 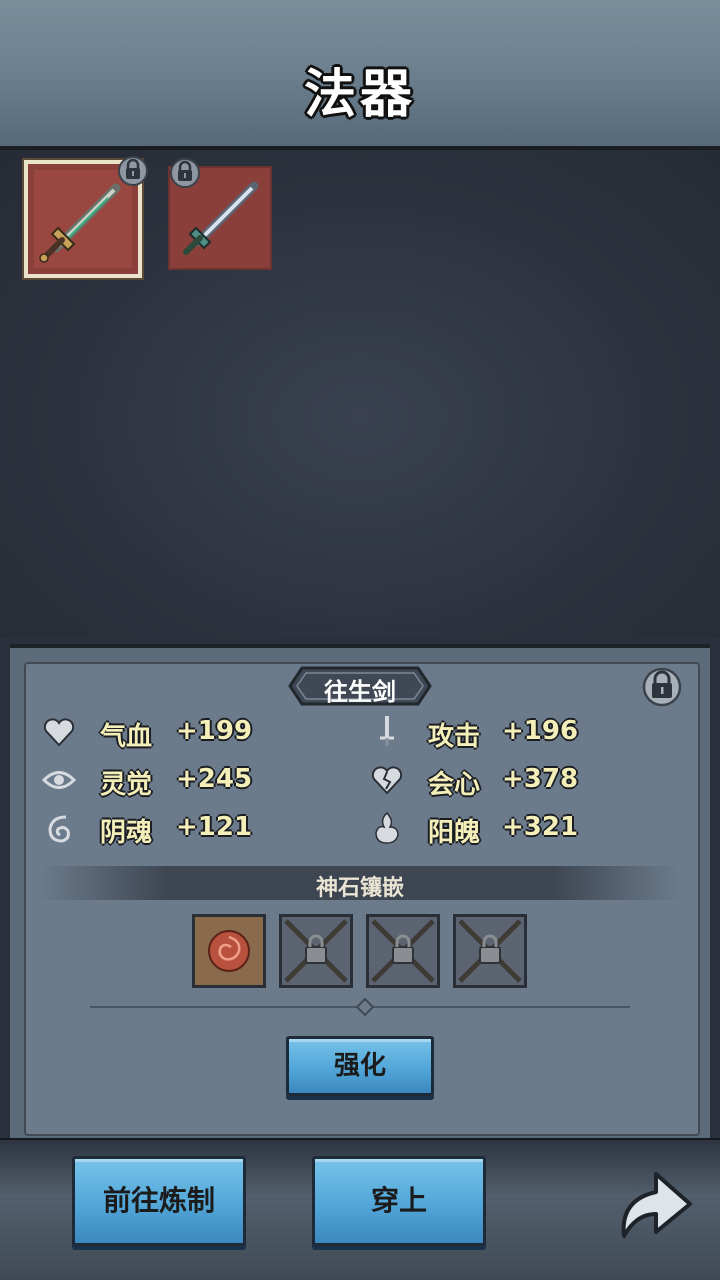 What do you see at coordinates (454, 737) in the screenshot?
I see `stat-label: 攻击` at bounding box center [454, 737].